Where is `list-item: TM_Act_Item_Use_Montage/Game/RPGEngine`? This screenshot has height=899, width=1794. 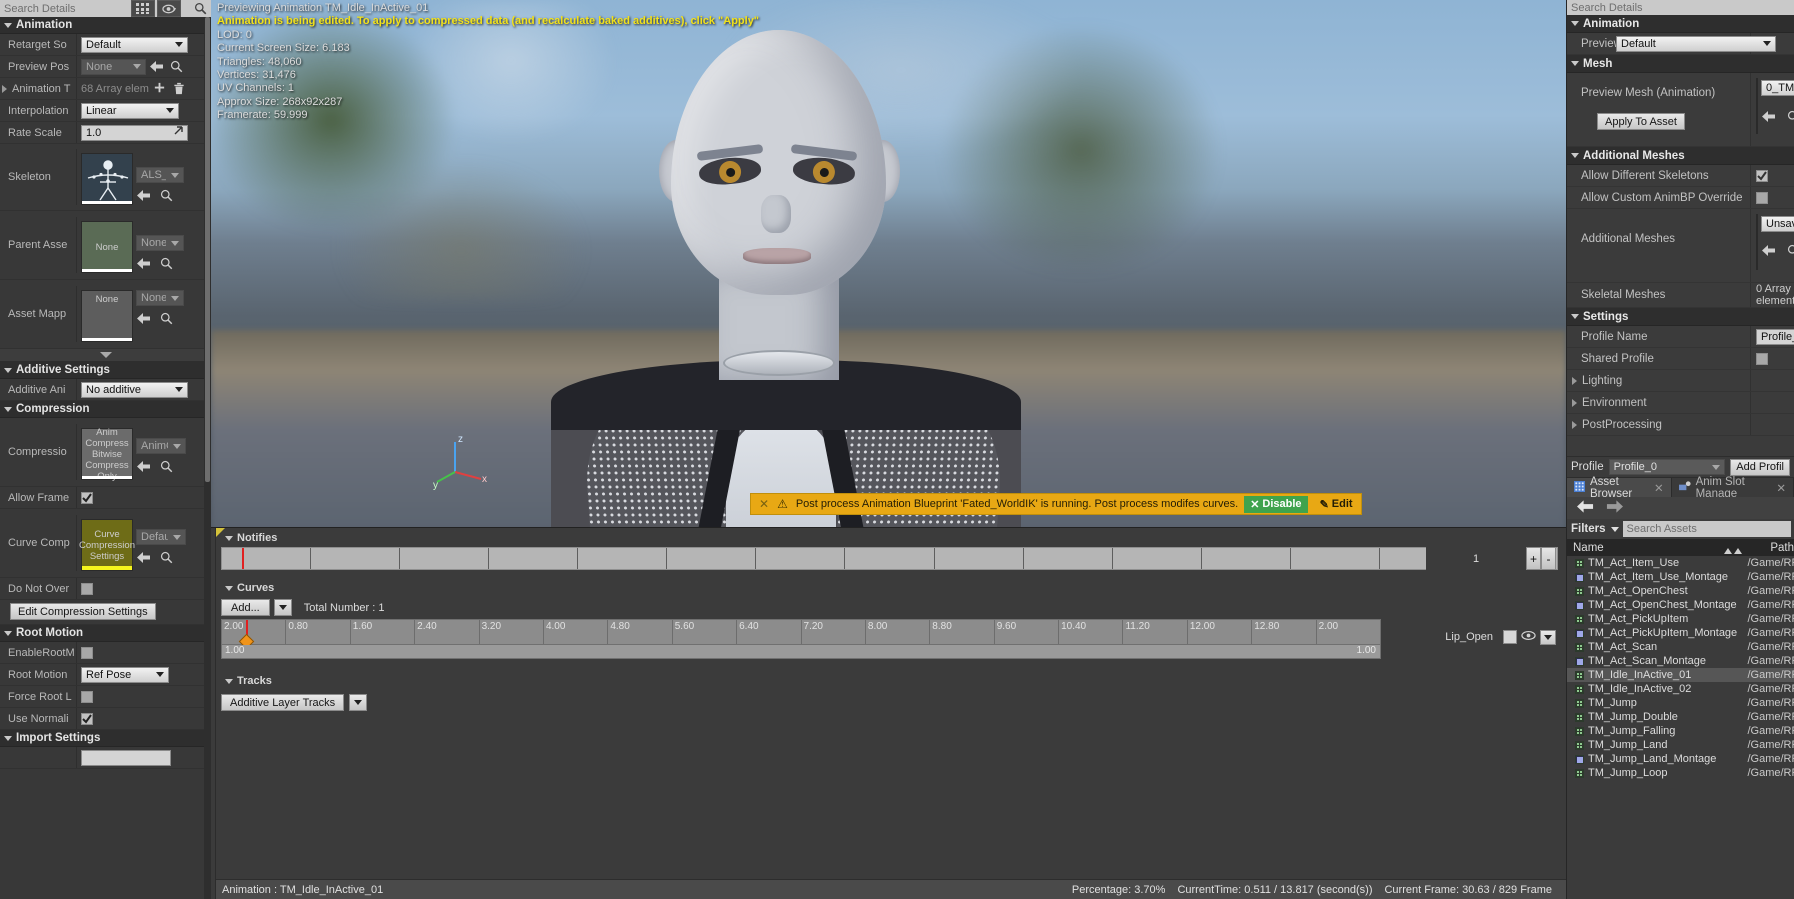
list-item: TM_Act_Item_Use_Montage/Game/RPGEngine is located at coordinates (1680, 577).